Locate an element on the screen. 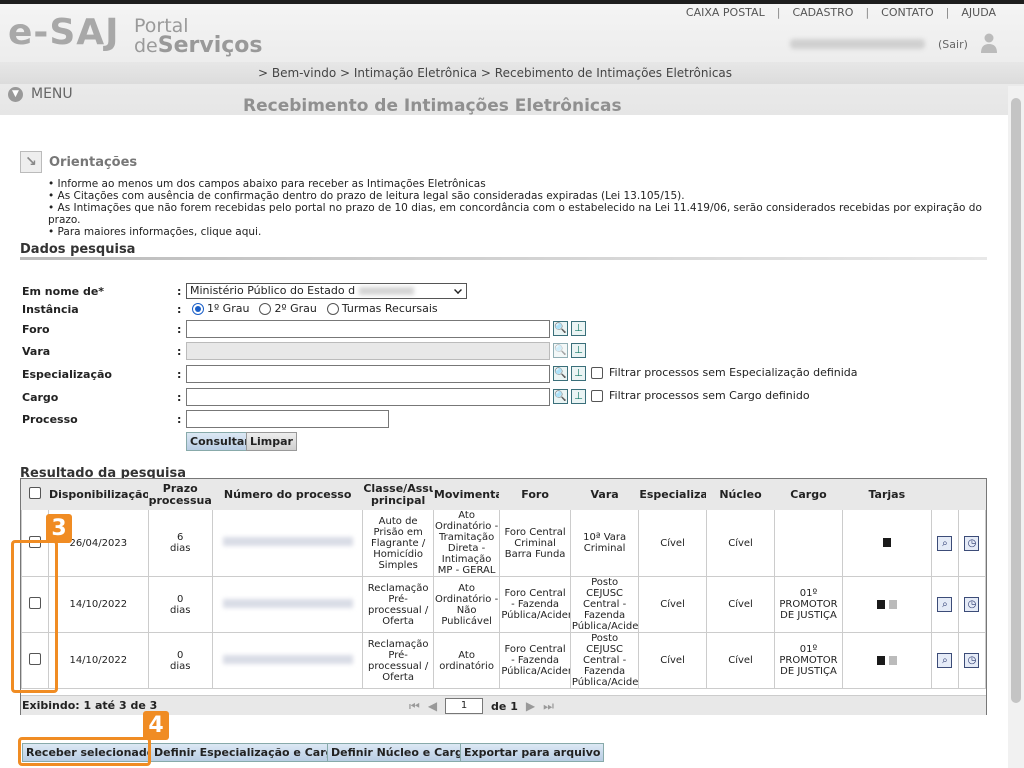 This screenshot has height=768, width=1024. col-disponibilizacao: Disponibilização is located at coordinates (98, 494).